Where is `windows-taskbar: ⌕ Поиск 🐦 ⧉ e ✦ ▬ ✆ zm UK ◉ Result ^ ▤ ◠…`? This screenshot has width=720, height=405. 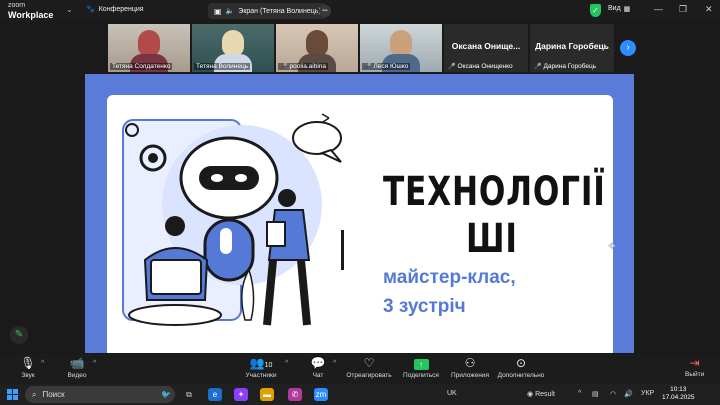 windows-taskbar: ⌕ Поиск 🐦 ⧉ e ✦ ▬ ✆ zm UK ◉ Result ^ ▤ ◠… is located at coordinates (360, 394).